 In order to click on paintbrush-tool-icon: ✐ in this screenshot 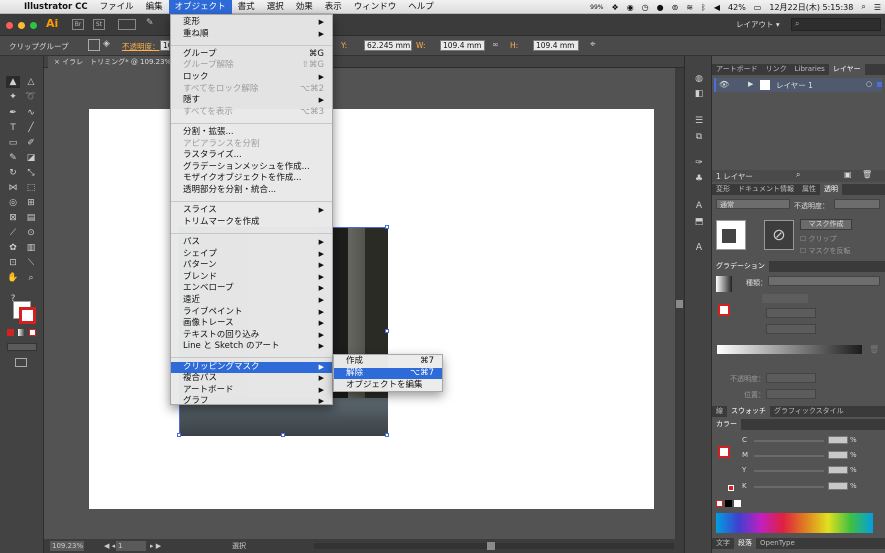, I will do `click(31, 143)`.